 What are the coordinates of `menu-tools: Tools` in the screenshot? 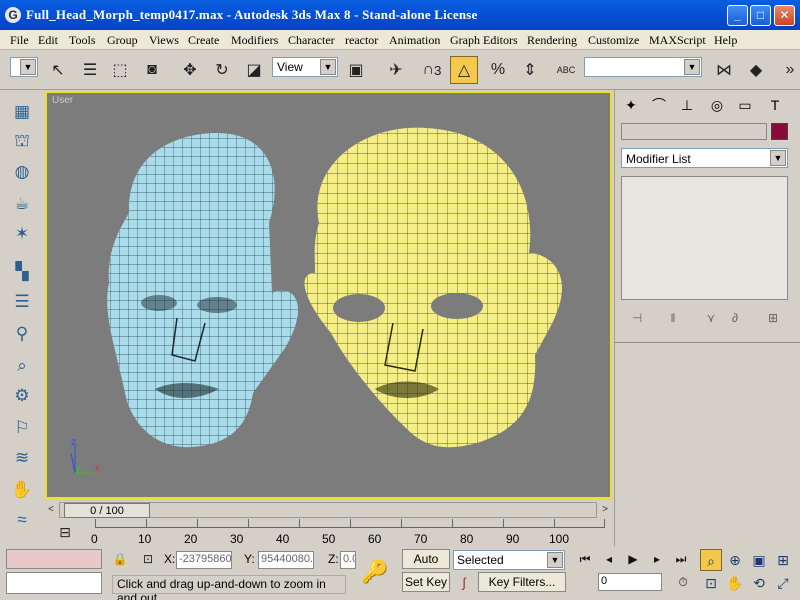 It's located at (82, 40).